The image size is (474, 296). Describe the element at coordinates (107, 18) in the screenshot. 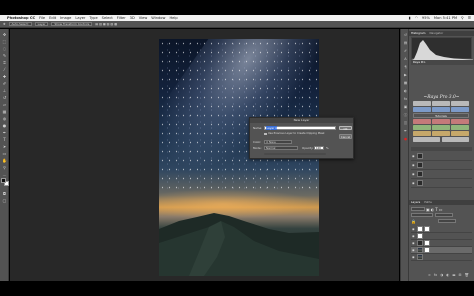

I see `menu-select: Select` at that location.